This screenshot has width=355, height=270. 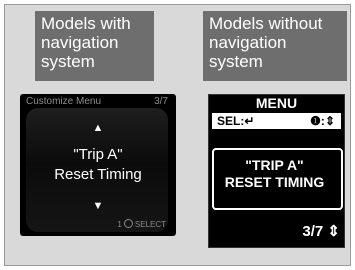 What do you see at coordinates (98, 174) in the screenshot?
I see `menu-item-setting: Reset Timing` at bounding box center [98, 174].